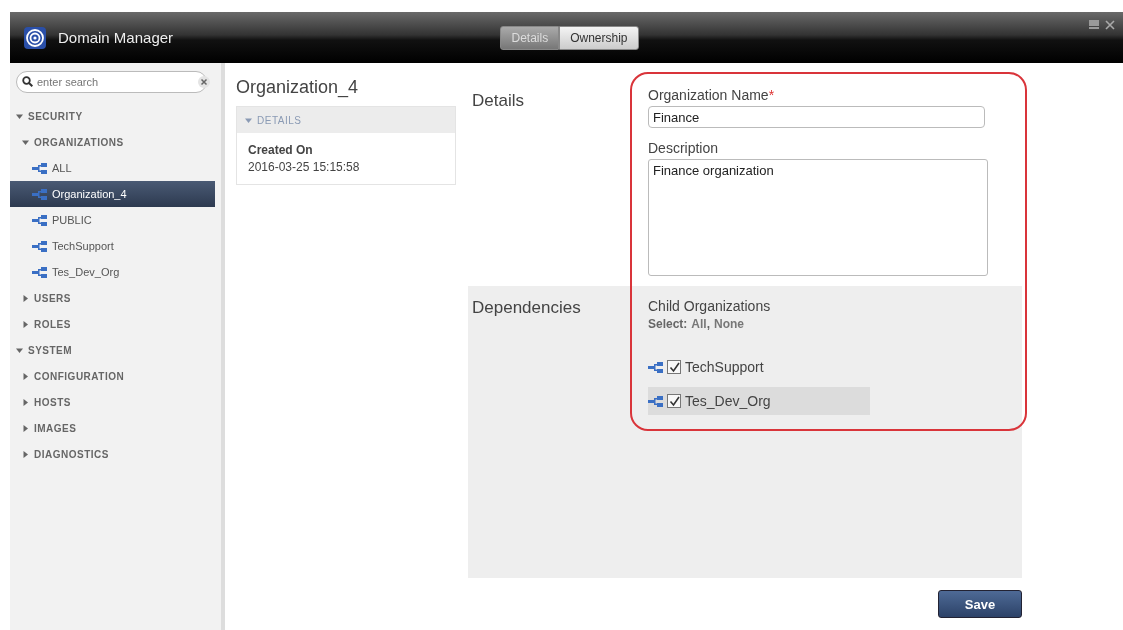 This screenshot has width=1123, height=630. I want to click on tree-section: USERS, so click(112, 298).